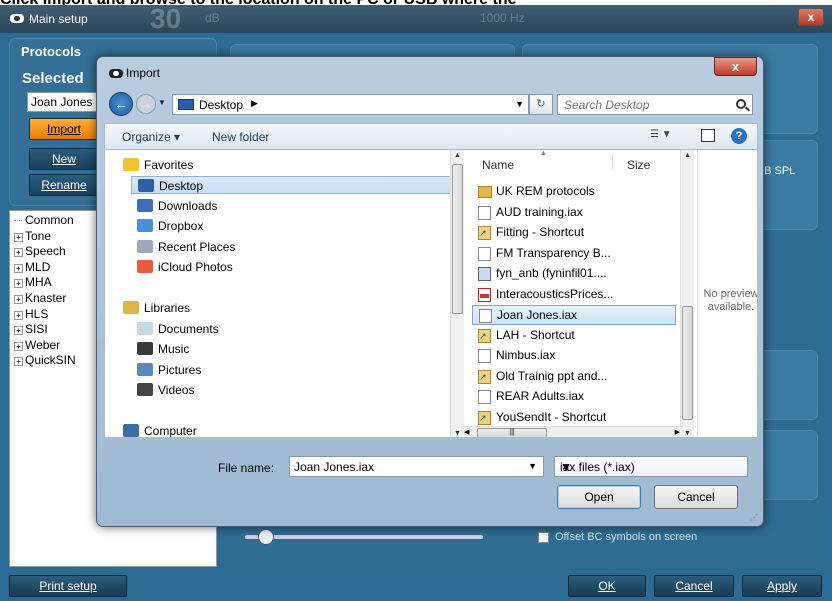 Image resolution: width=832 pixels, height=601 pixels. I want to click on tree-item: Common, so click(44, 220).